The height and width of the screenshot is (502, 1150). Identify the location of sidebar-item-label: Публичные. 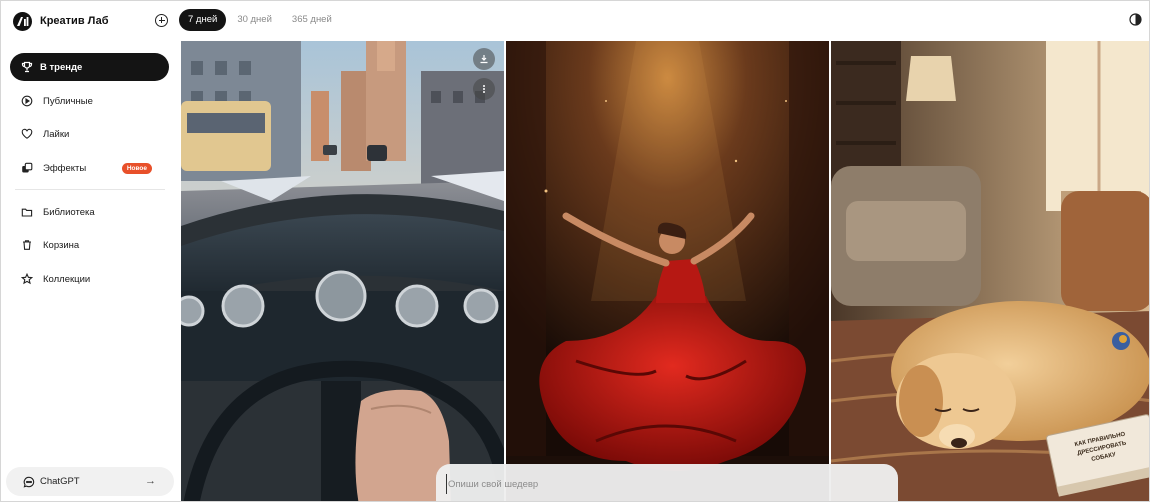
(68, 101).